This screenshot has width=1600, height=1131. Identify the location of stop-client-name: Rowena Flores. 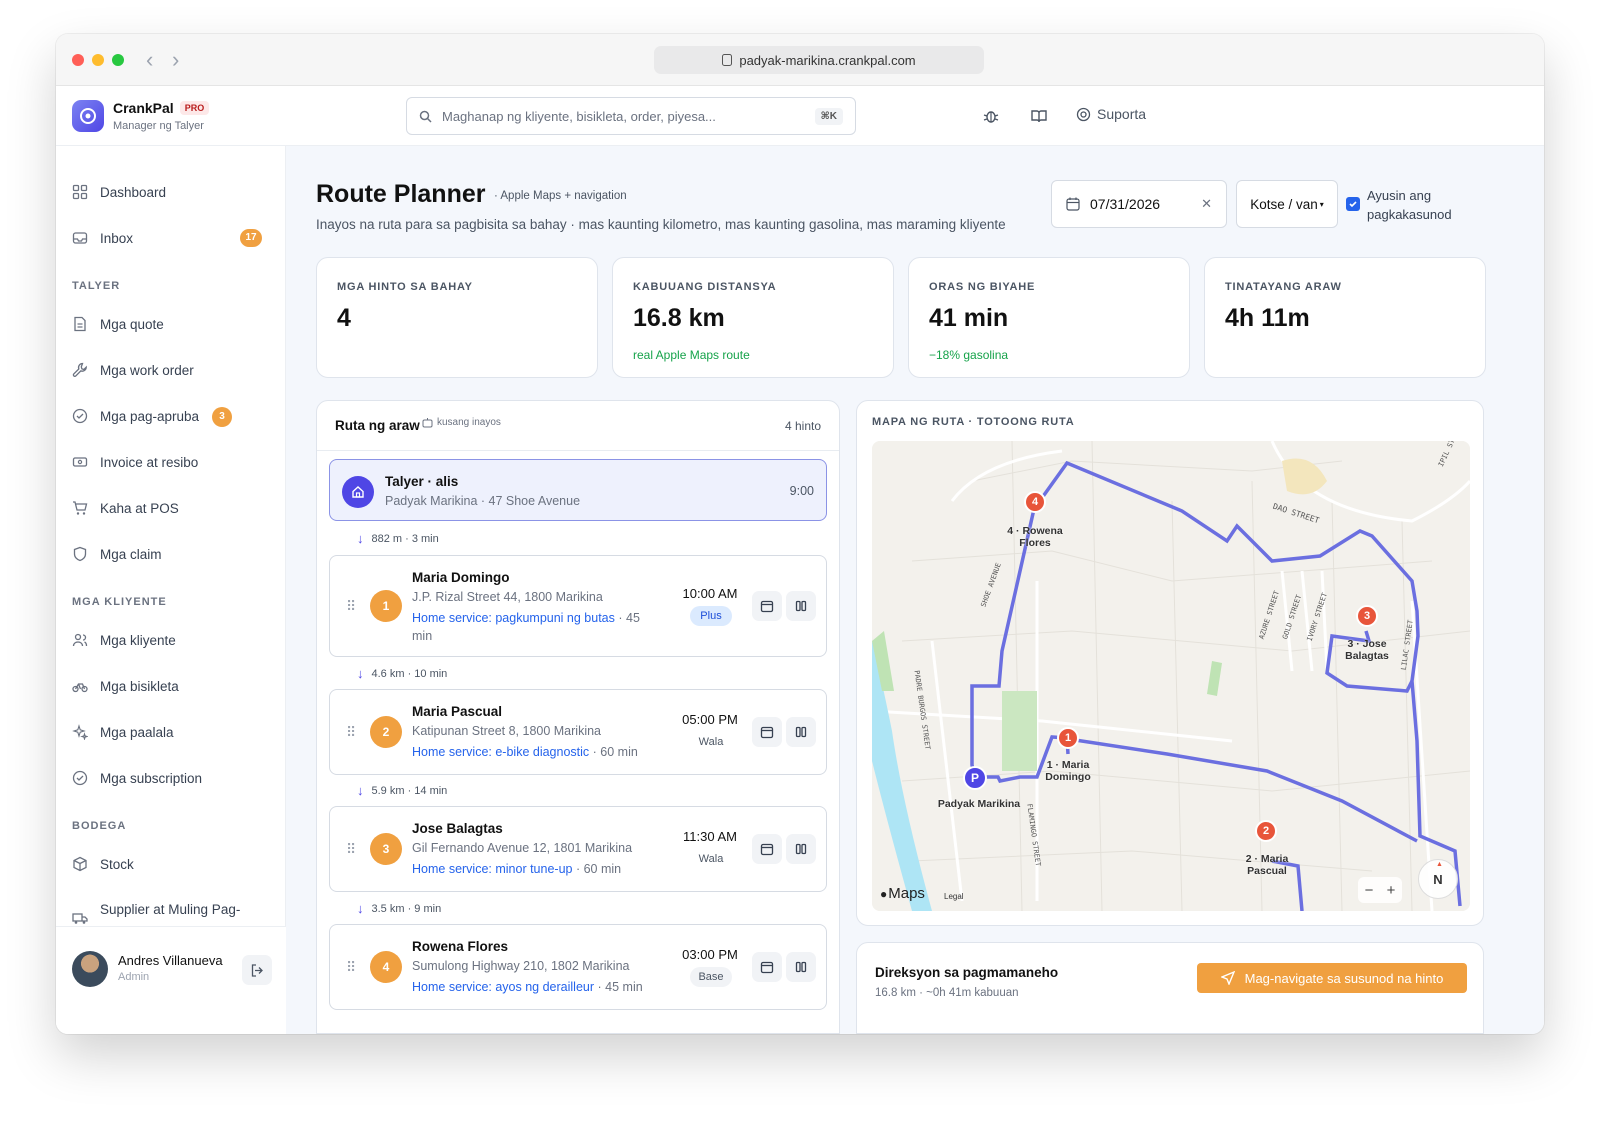
(460, 946).